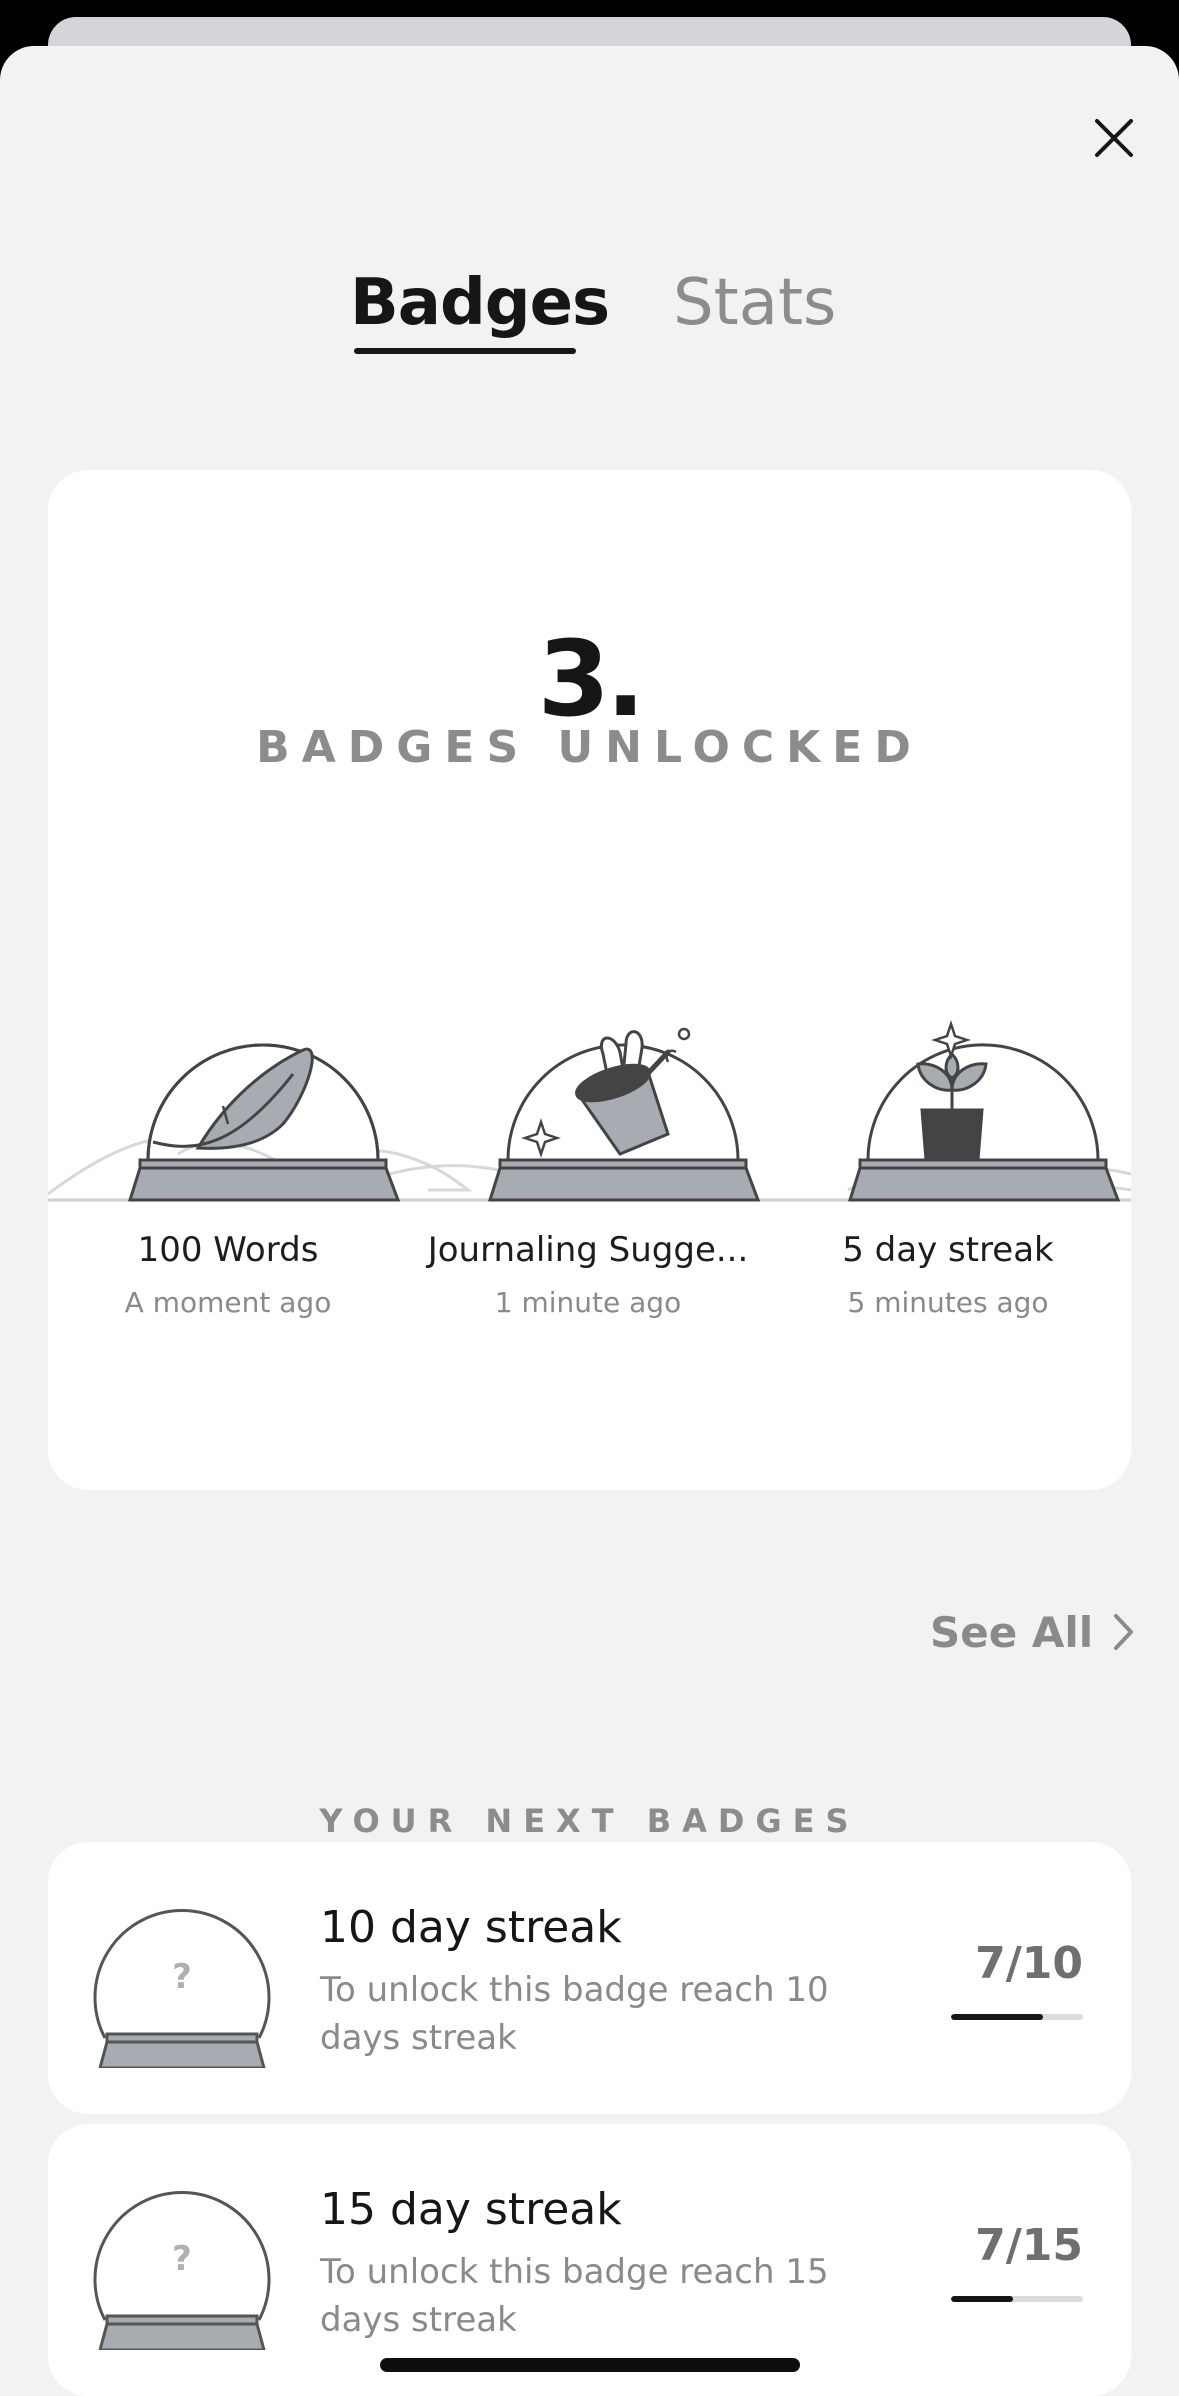 This screenshot has height=2396, width=1179. I want to click on badge-title: 5 day streak, so click(948, 1250).